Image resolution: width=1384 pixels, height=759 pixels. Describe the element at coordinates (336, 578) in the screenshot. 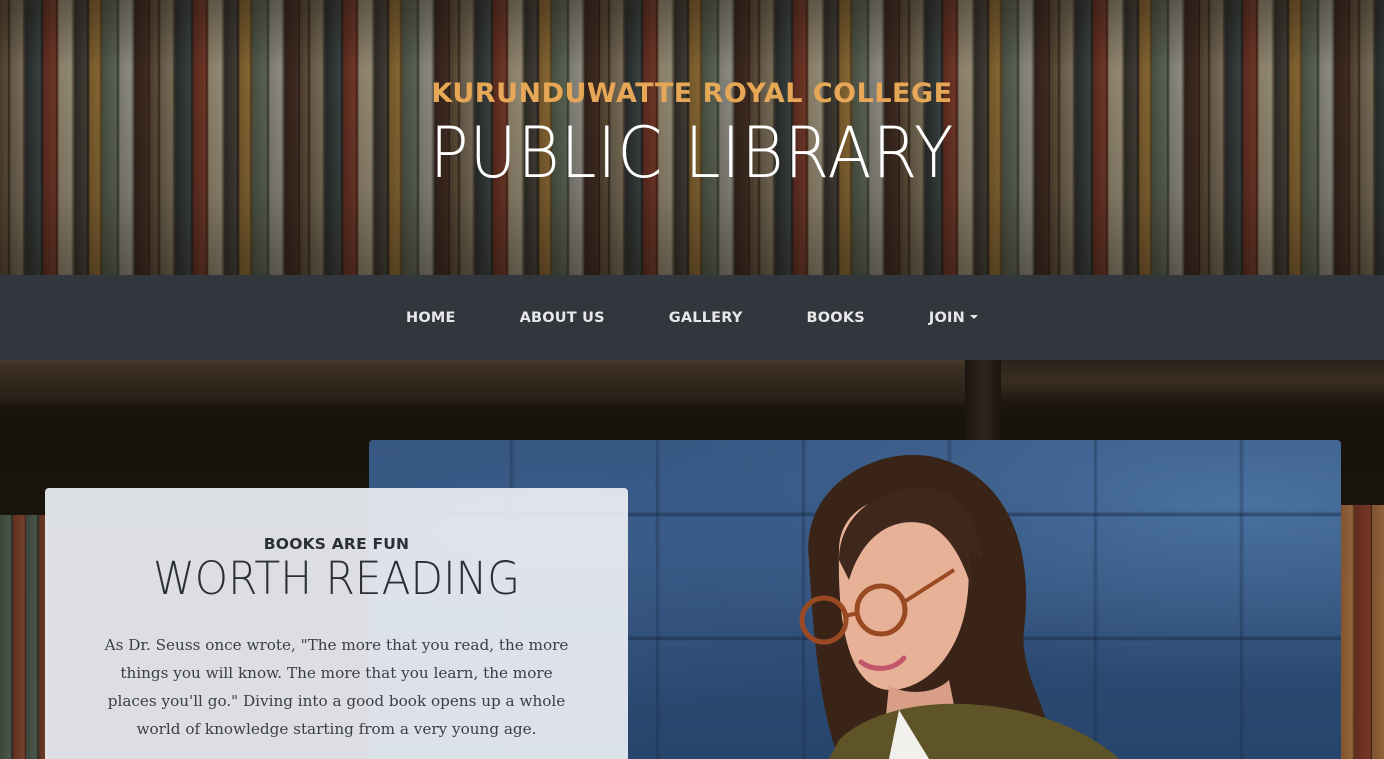

I see `intro-heading-main: WORTH READING` at that location.